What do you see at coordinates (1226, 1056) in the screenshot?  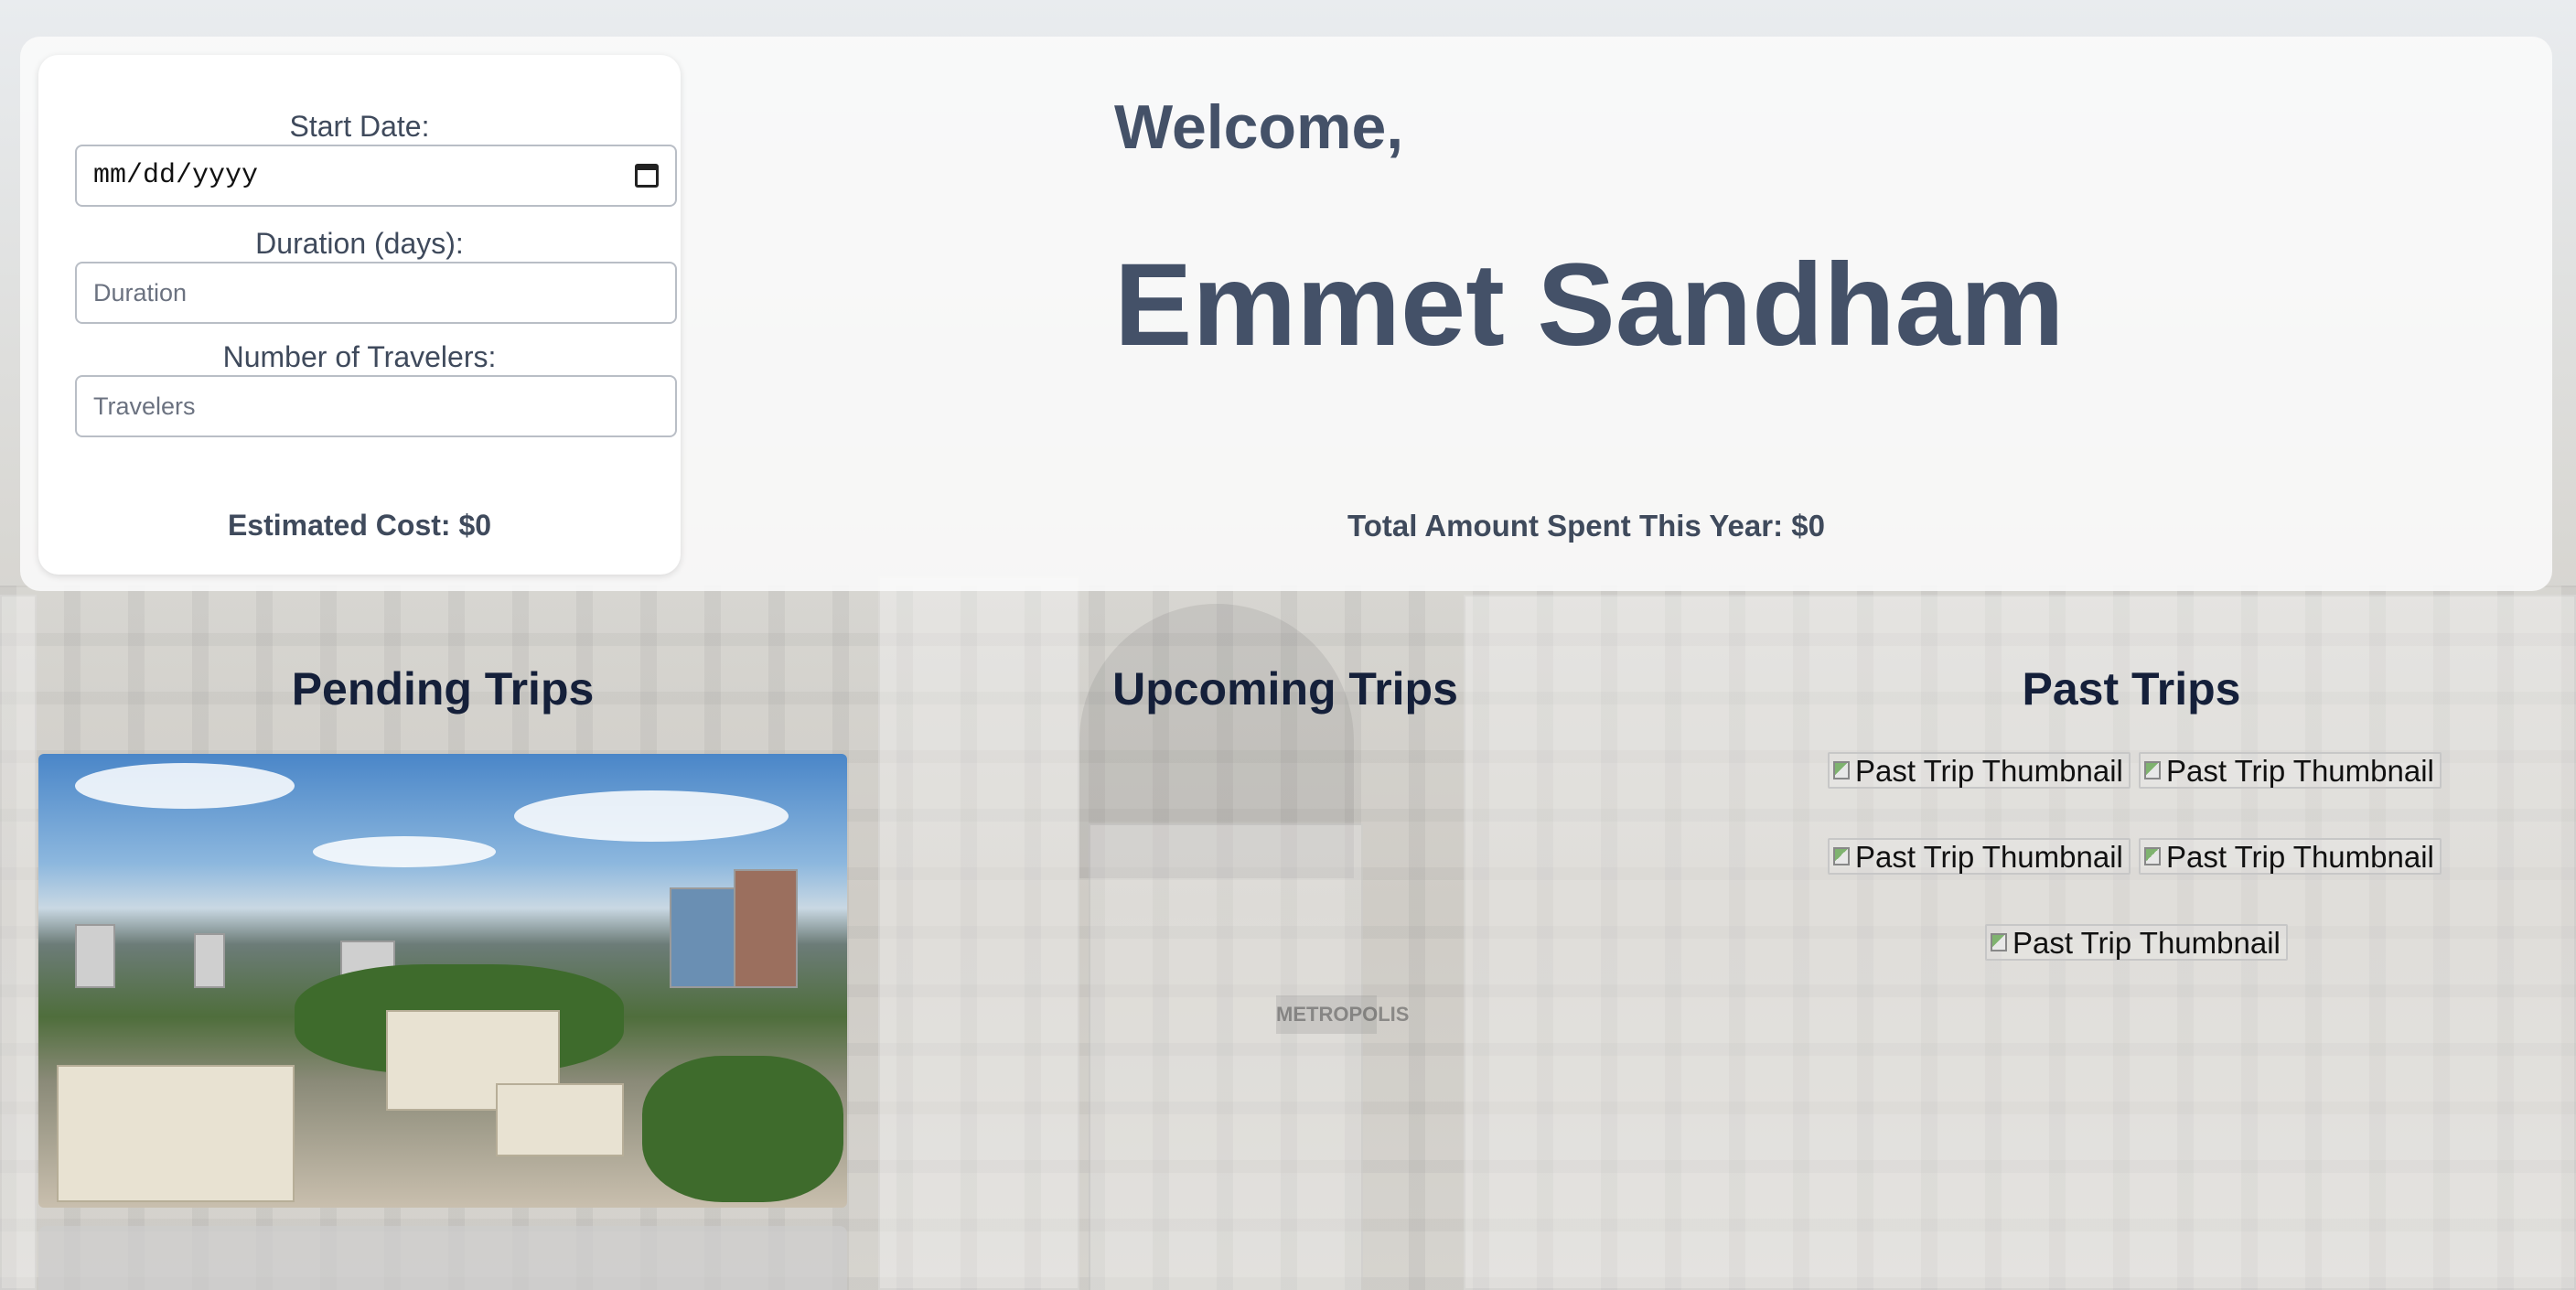 I see `background-tower` at bounding box center [1226, 1056].